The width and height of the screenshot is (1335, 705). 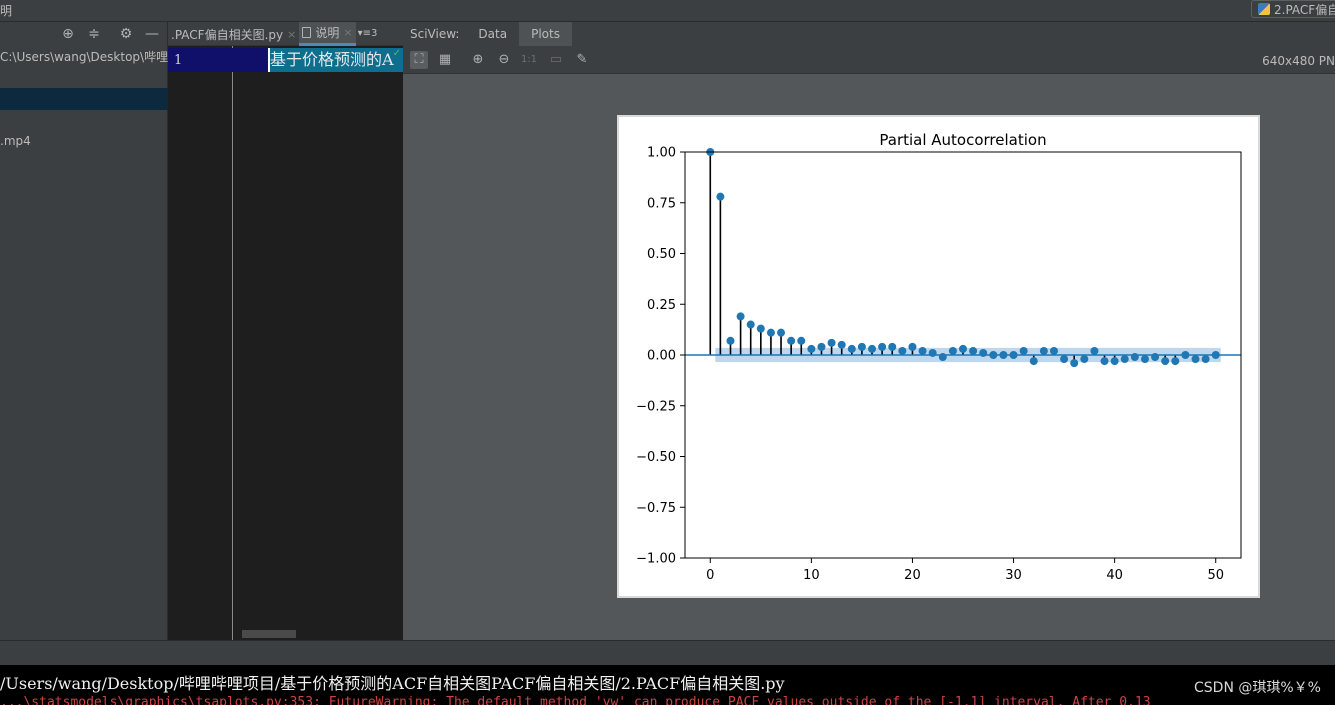 I want to click on x-tick-label: 30, so click(x=1013, y=575).